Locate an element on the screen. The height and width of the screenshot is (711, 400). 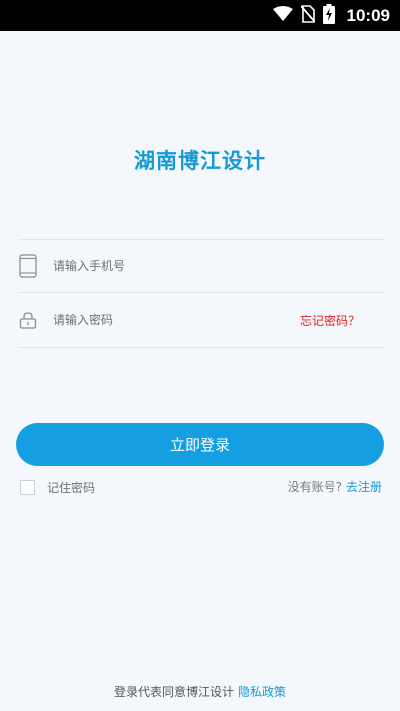
register-link: 去注册 is located at coordinates (364, 486).